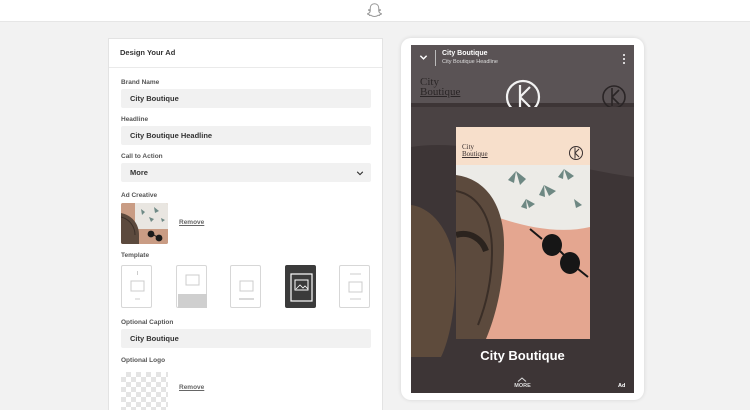 This screenshot has width=750, height=410. What do you see at coordinates (140, 82) in the screenshot?
I see `brand-name-label: Brand Name` at bounding box center [140, 82].